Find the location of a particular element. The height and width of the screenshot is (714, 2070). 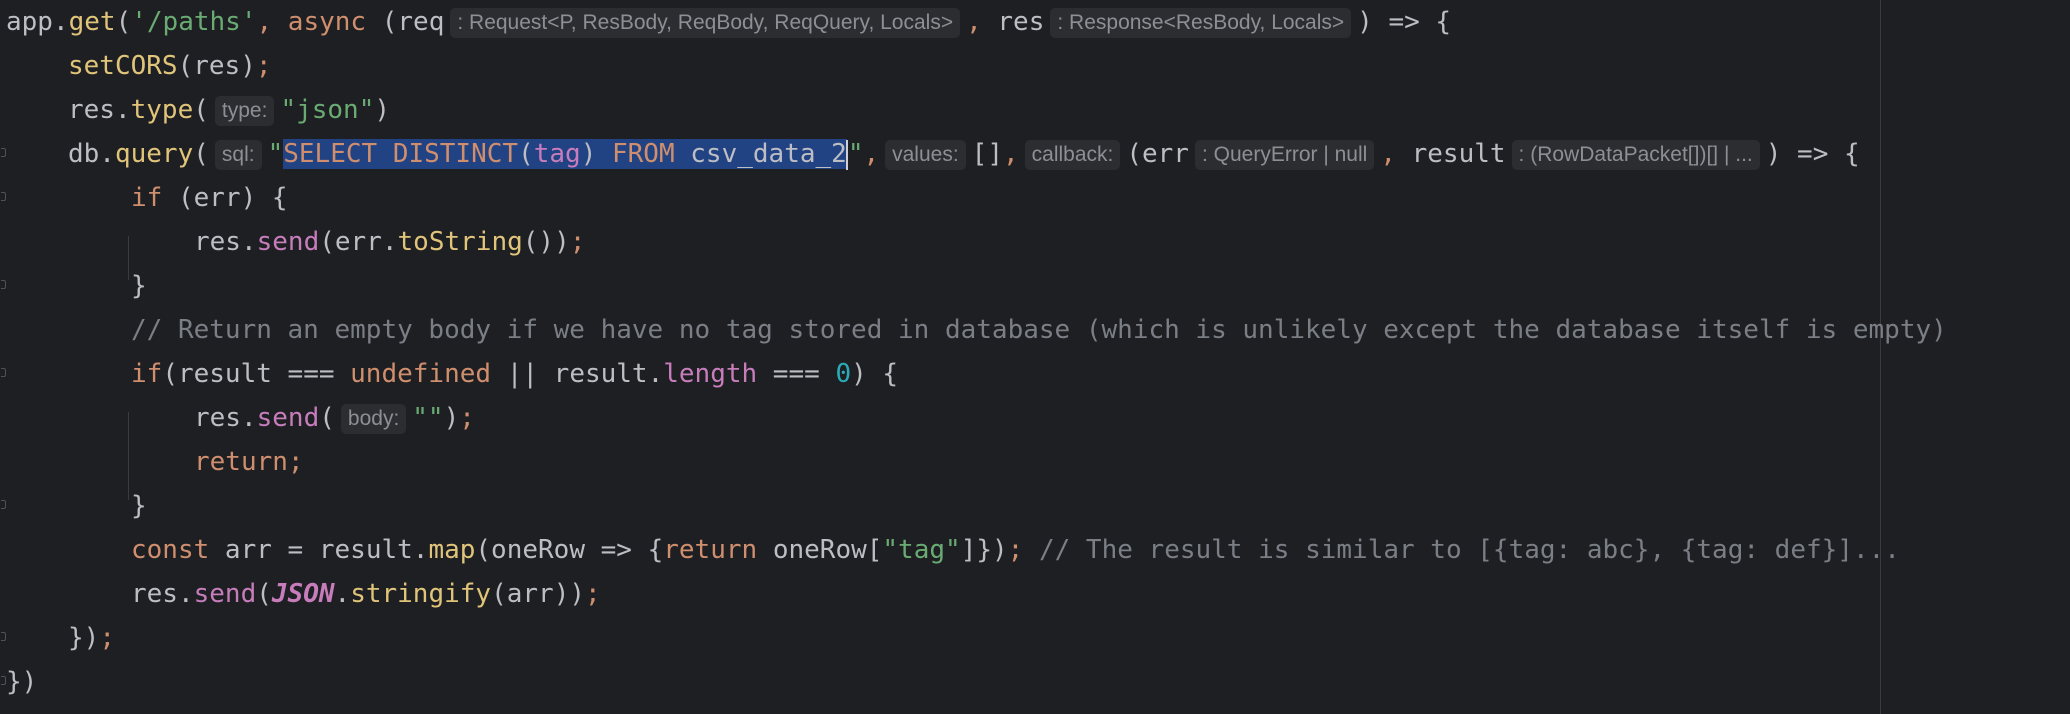

code-token: JSON is located at coordinates (303, 594).